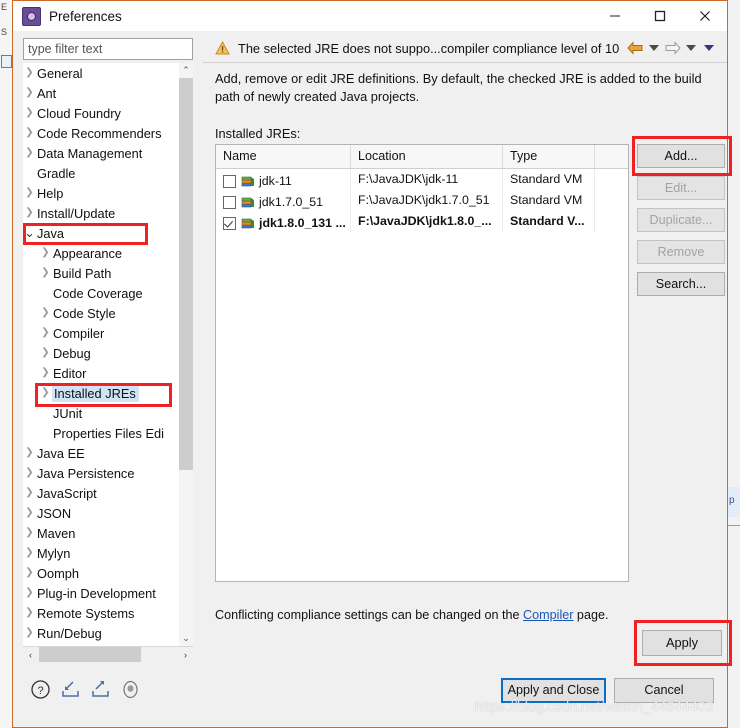 This screenshot has width=740, height=728. I want to click on tree-item-plug-in-development: ❯ Plug-in Development, so click(100, 593).